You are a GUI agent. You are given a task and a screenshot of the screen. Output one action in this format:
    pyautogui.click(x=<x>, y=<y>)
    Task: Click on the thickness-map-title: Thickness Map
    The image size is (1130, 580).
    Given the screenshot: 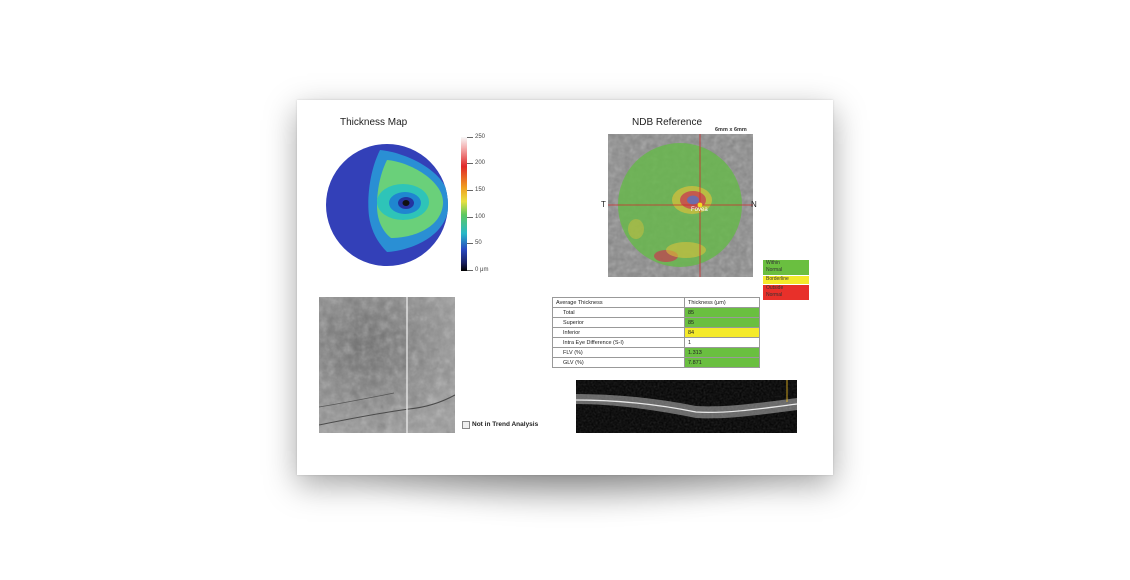 What is the action you would take?
    pyautogui.click(x=374, y=122)
    